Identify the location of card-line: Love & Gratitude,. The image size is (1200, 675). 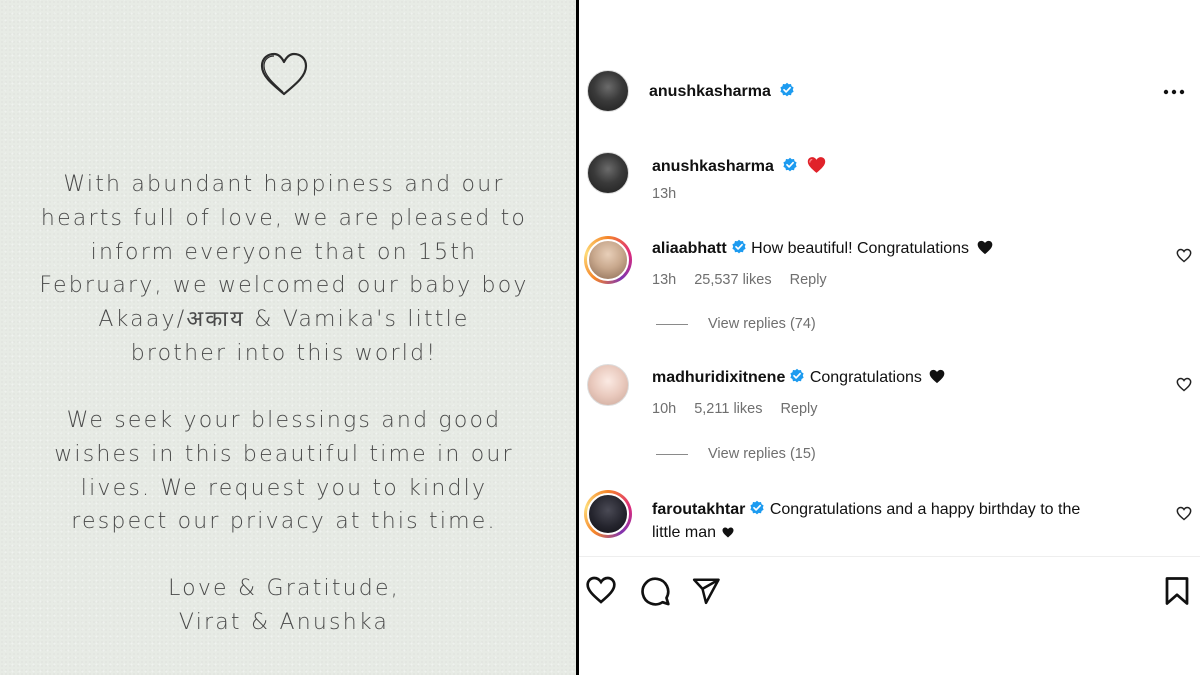
(284, 588).